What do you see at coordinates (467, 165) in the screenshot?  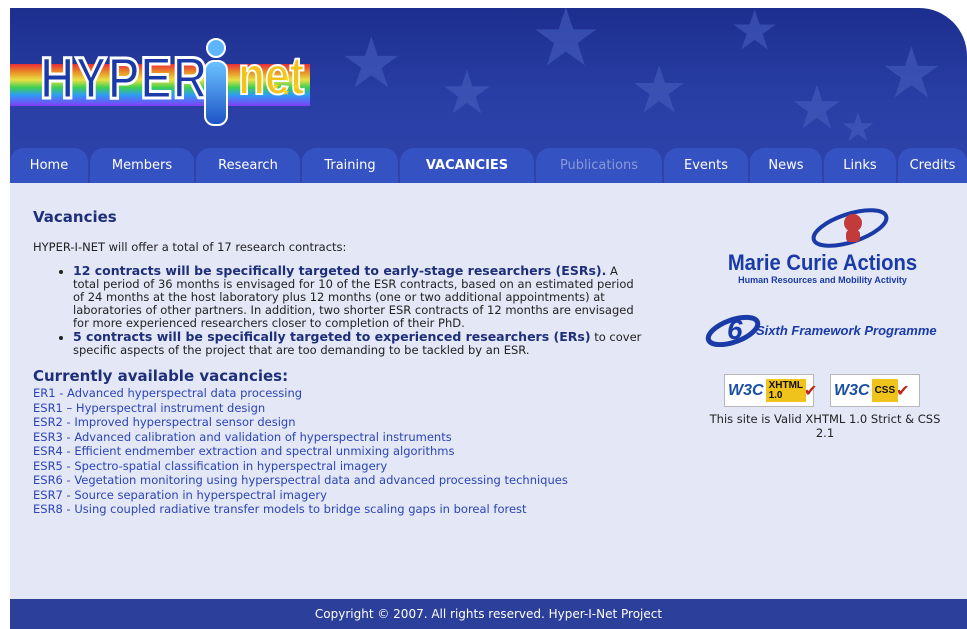 I see `tab-vacancies: VACANCIES` at bounding box center [467, 165].